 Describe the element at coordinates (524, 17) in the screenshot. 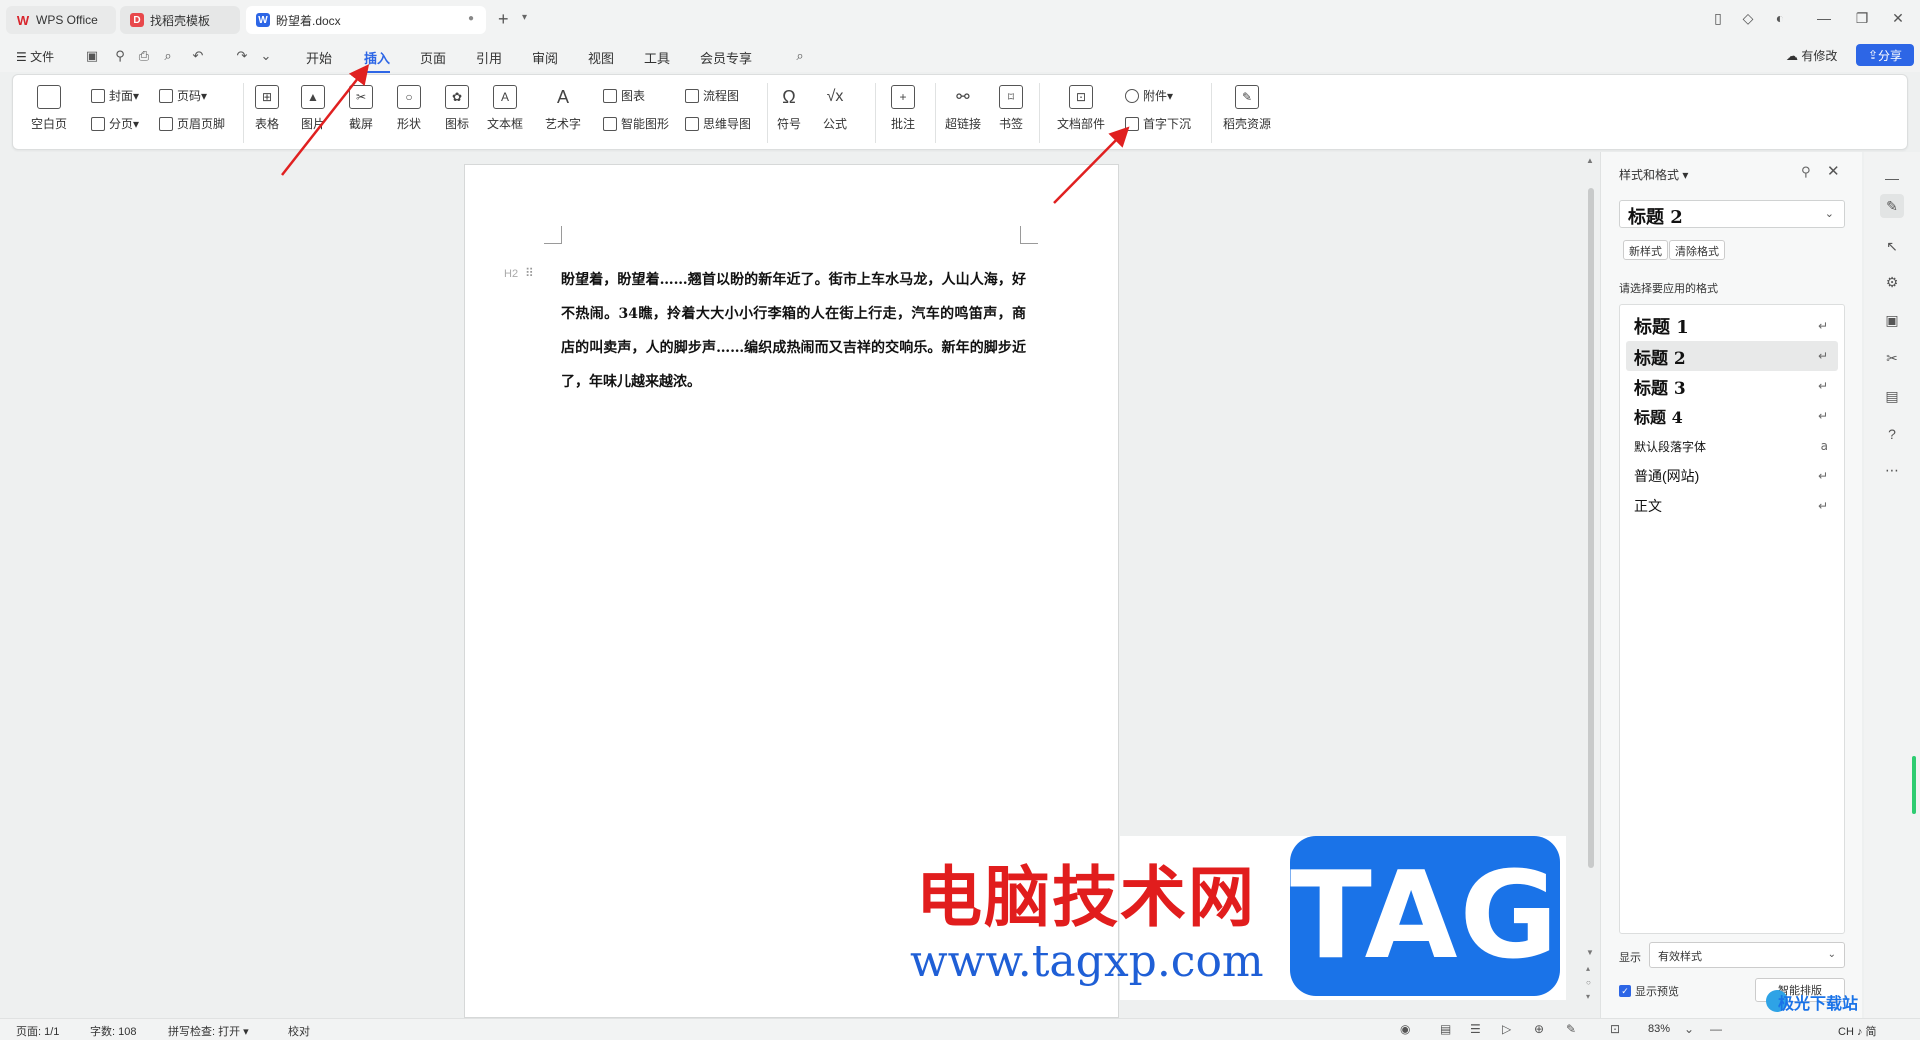

I see `chevron-down-icon: ▾` at that location.